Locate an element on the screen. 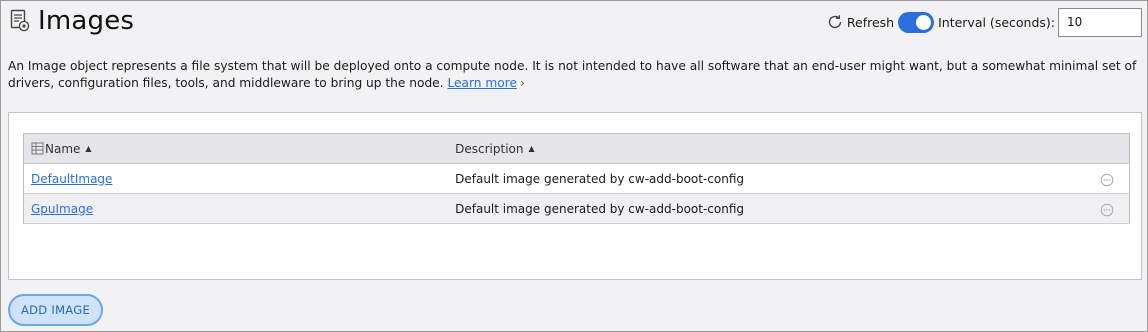 The image size is (1148, 332). refresh-controls: Refresh Interval (seconds): is located at coordinates (984, 22).